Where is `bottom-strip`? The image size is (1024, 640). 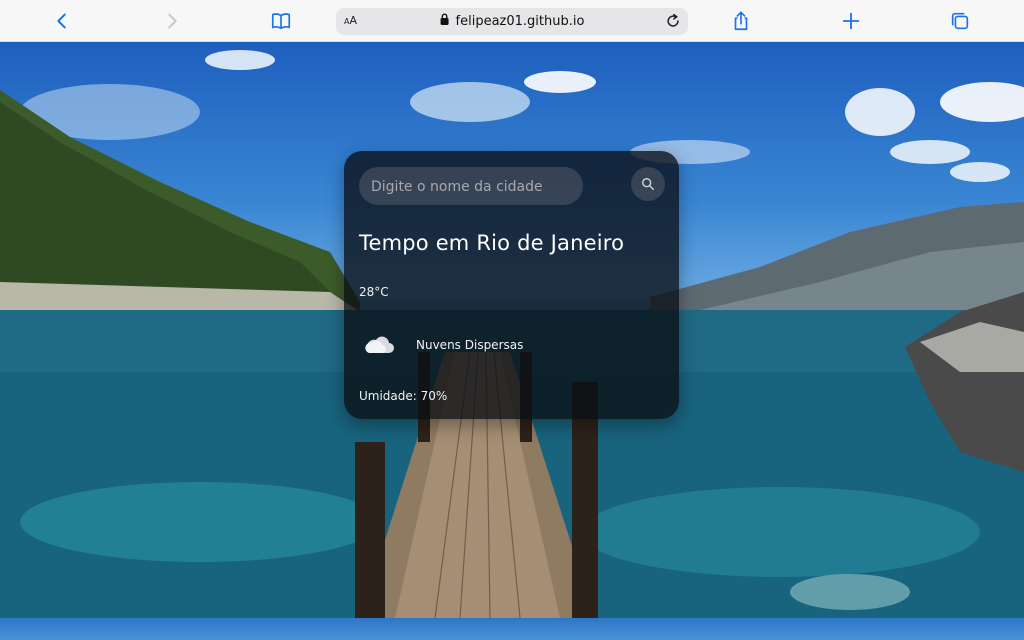 bottom-strip is located at coordinates (512, 629).